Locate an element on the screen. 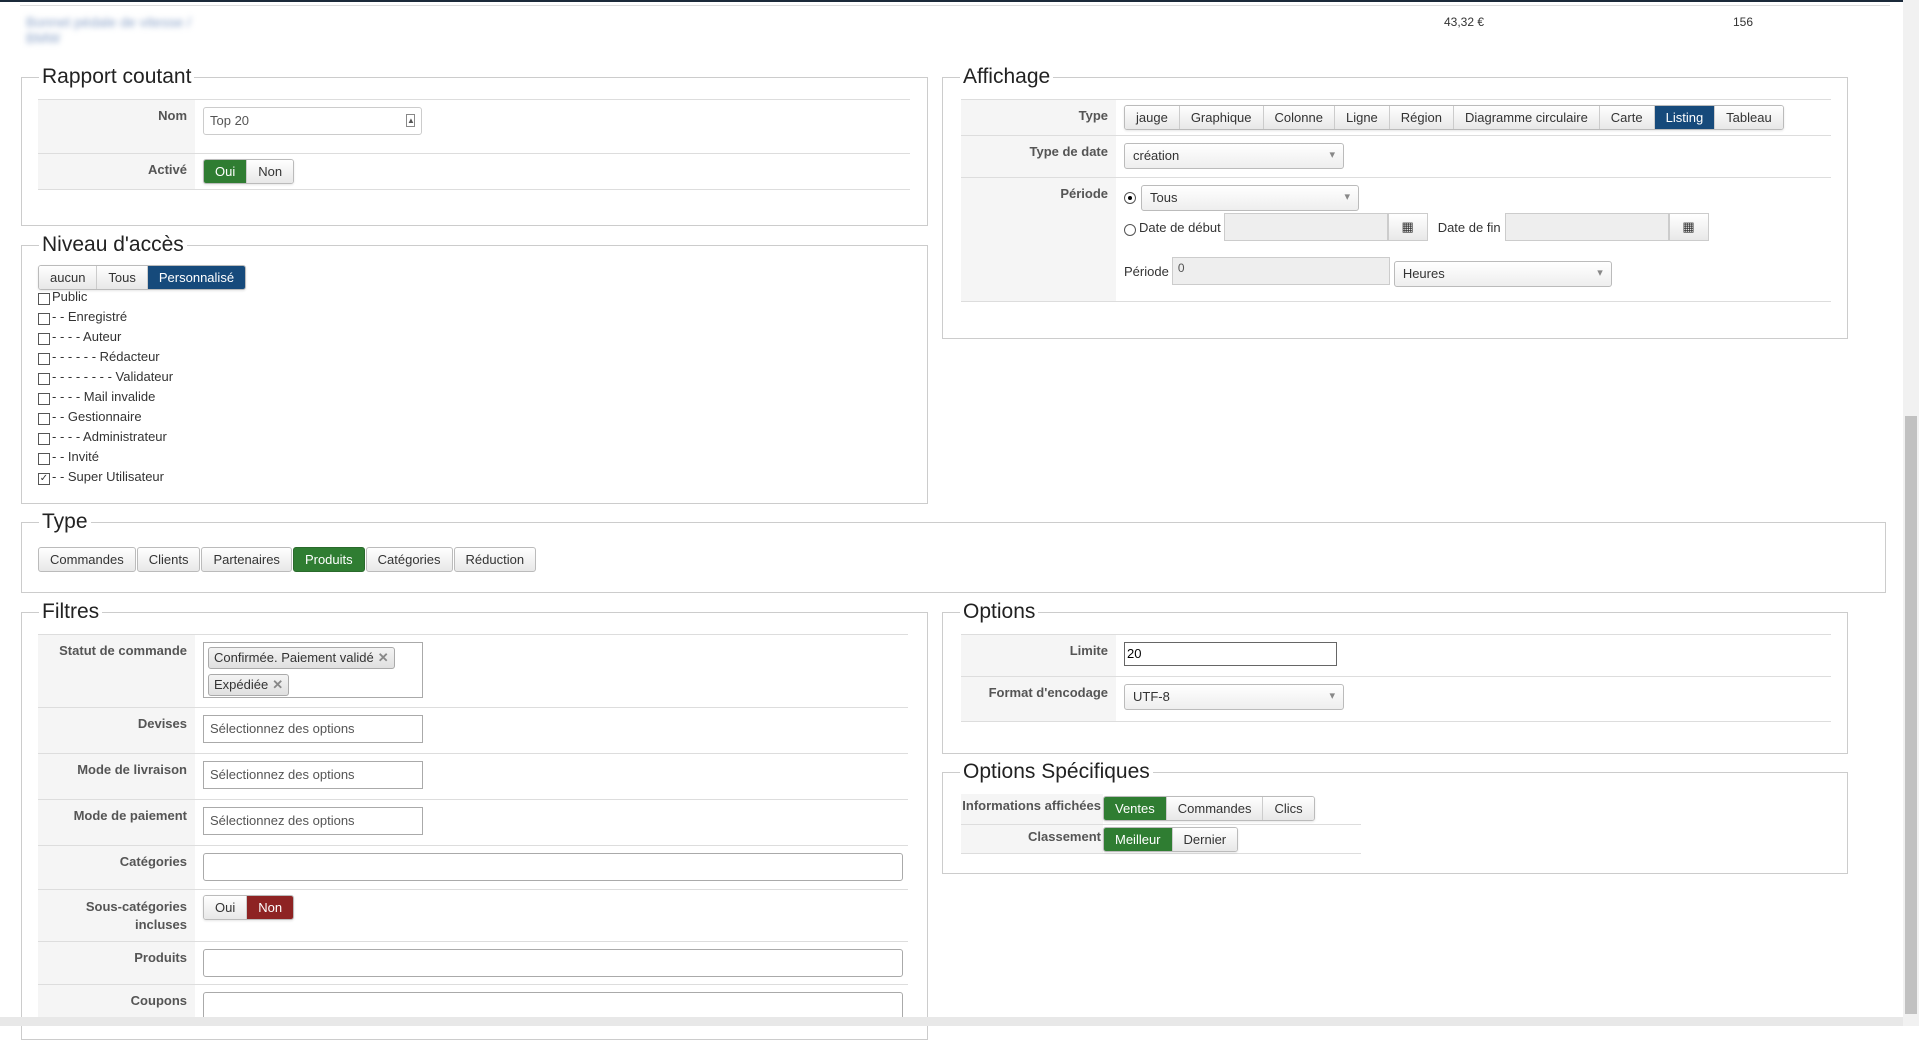 The image size is (1919, 1040). souscat-label: Sous-catégories incluses is located at coordinates (116, 915).